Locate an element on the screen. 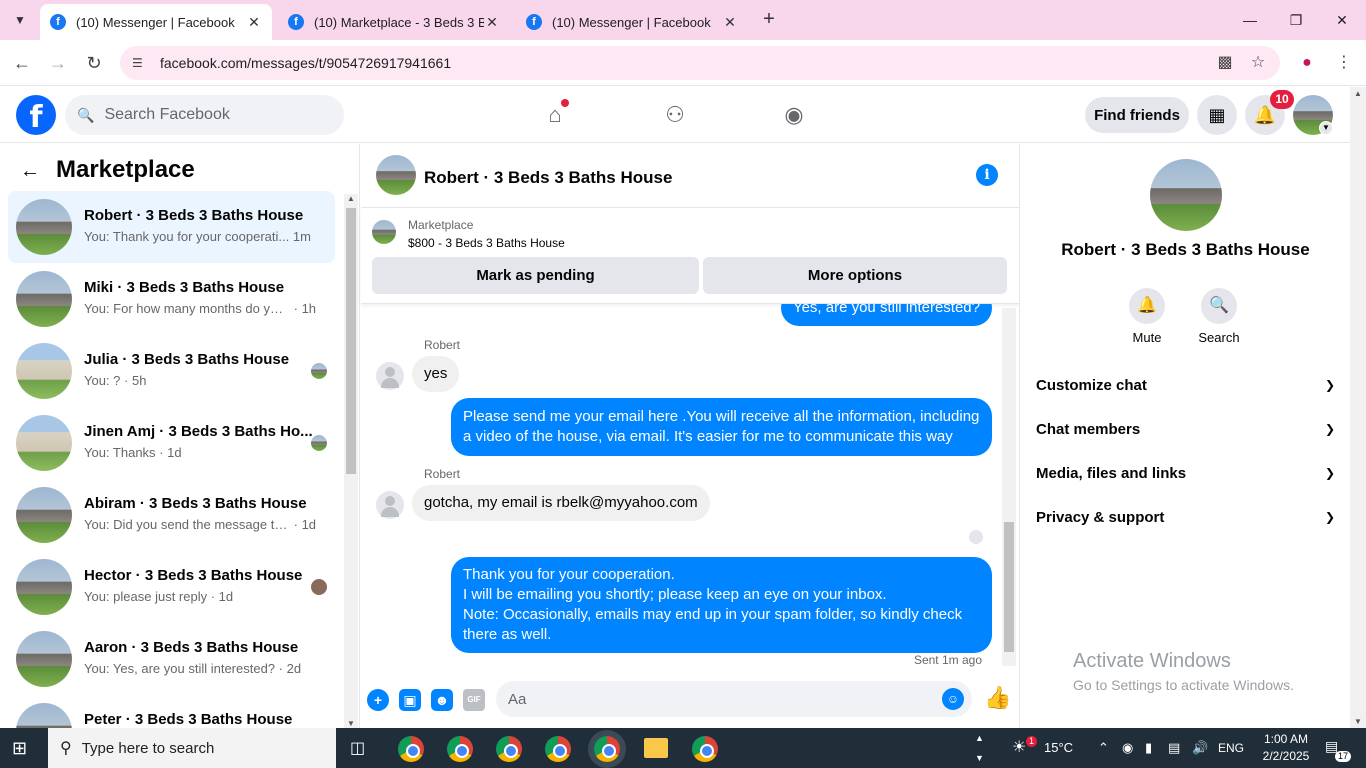 The height and width of the screenshot is (768, 1366). listing-avatar is located at coordinates (44, 371).